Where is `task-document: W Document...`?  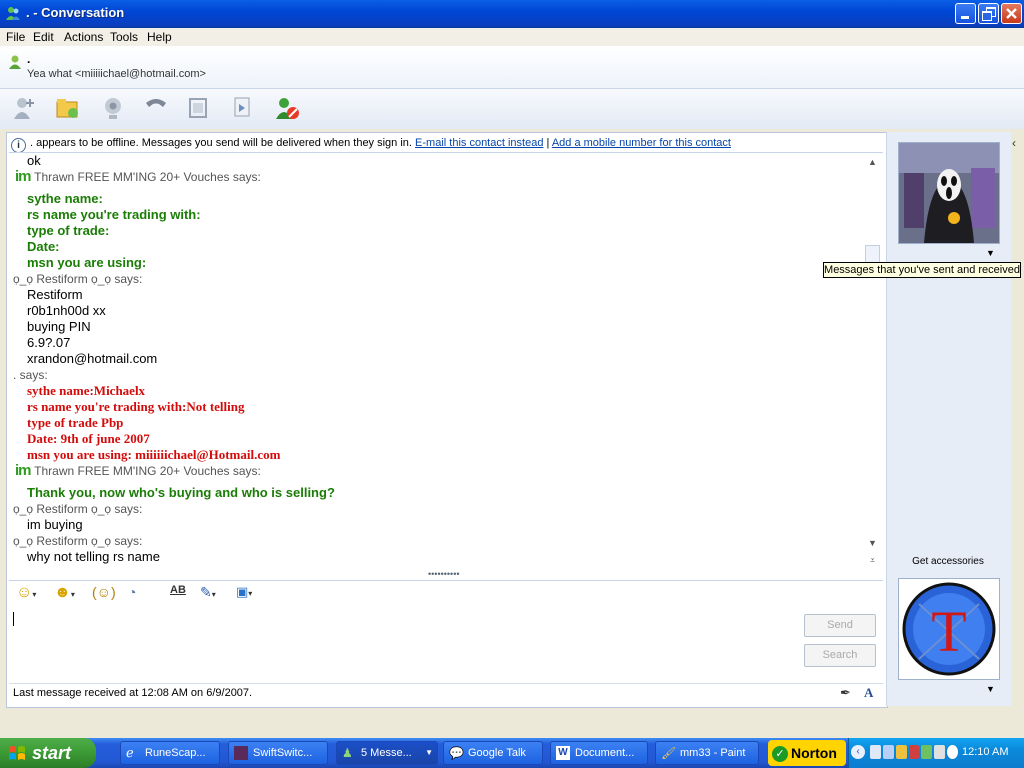 task-document: W Document... is located at coordinates (599, 753).